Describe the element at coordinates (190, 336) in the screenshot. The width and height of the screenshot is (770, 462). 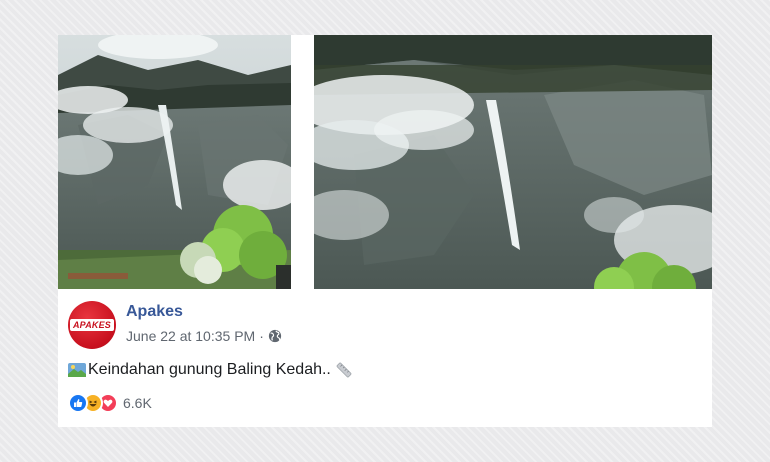
I see `post-timestamp: June 22 at 10:35 PM` at that location.